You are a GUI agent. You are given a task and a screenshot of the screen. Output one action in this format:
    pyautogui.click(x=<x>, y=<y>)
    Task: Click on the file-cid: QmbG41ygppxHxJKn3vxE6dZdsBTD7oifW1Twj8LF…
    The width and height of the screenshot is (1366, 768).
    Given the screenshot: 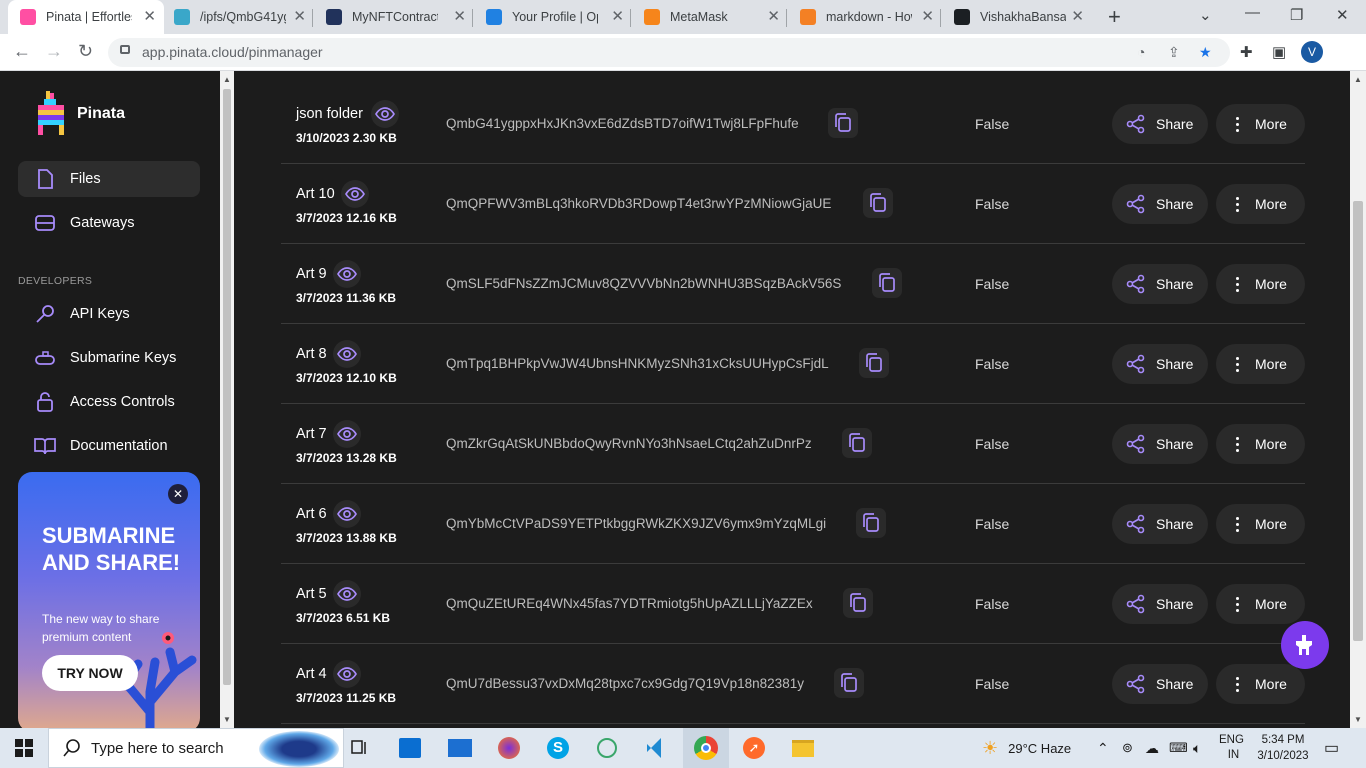 What is the action you would take?
    pyautogui.click(x=622, y=123)
    